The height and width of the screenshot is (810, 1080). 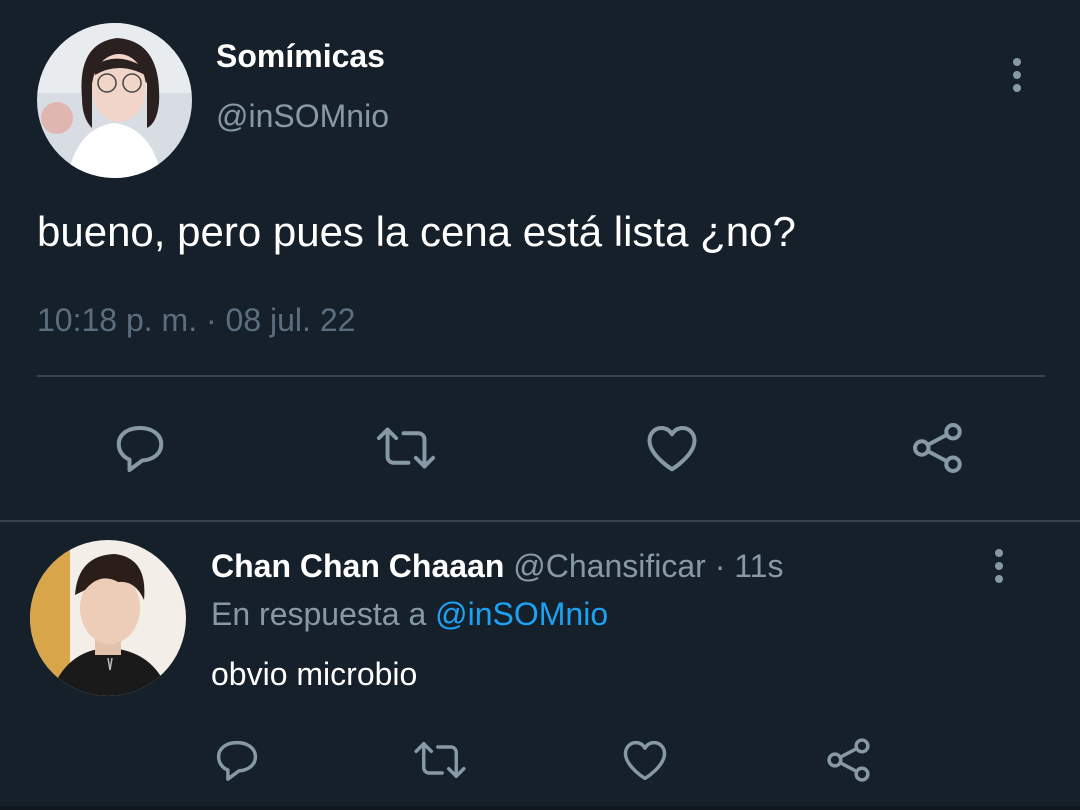 I want to click on reply-header: Chan Chan Chaaan @Chansificar · 11s, so click(x=497, y=566).